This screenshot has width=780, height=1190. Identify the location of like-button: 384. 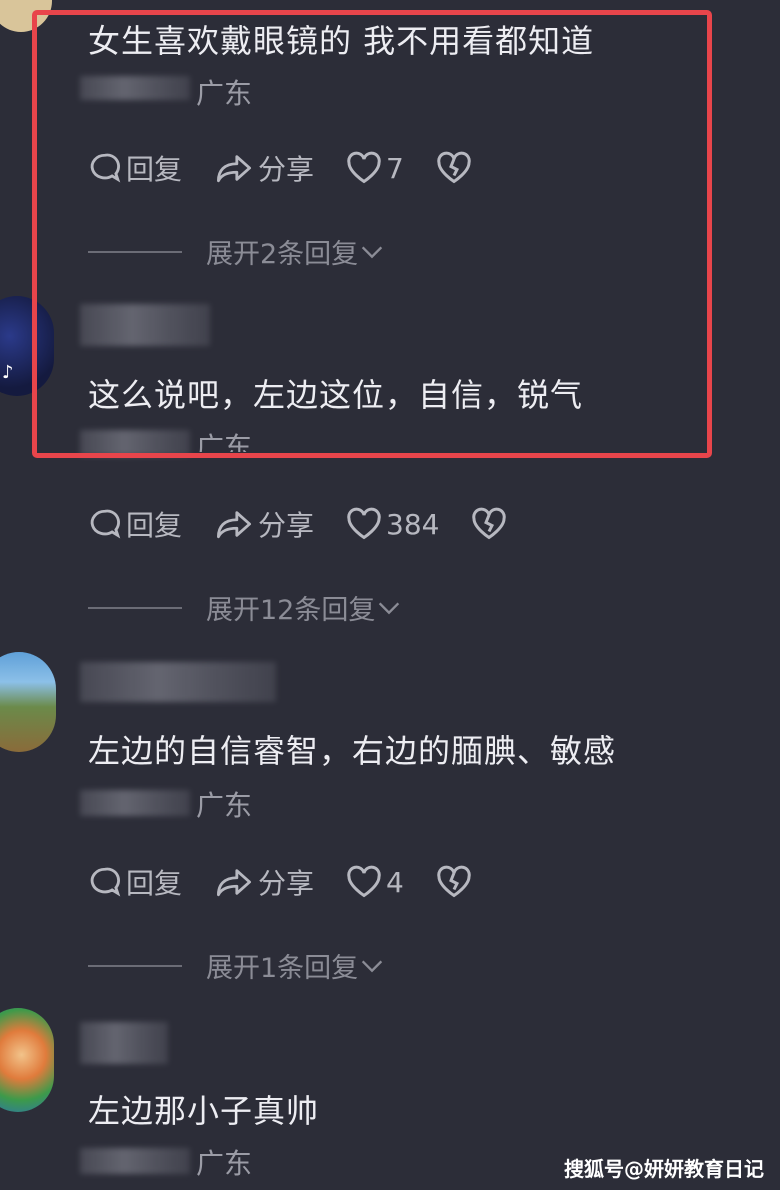
(392, 524).